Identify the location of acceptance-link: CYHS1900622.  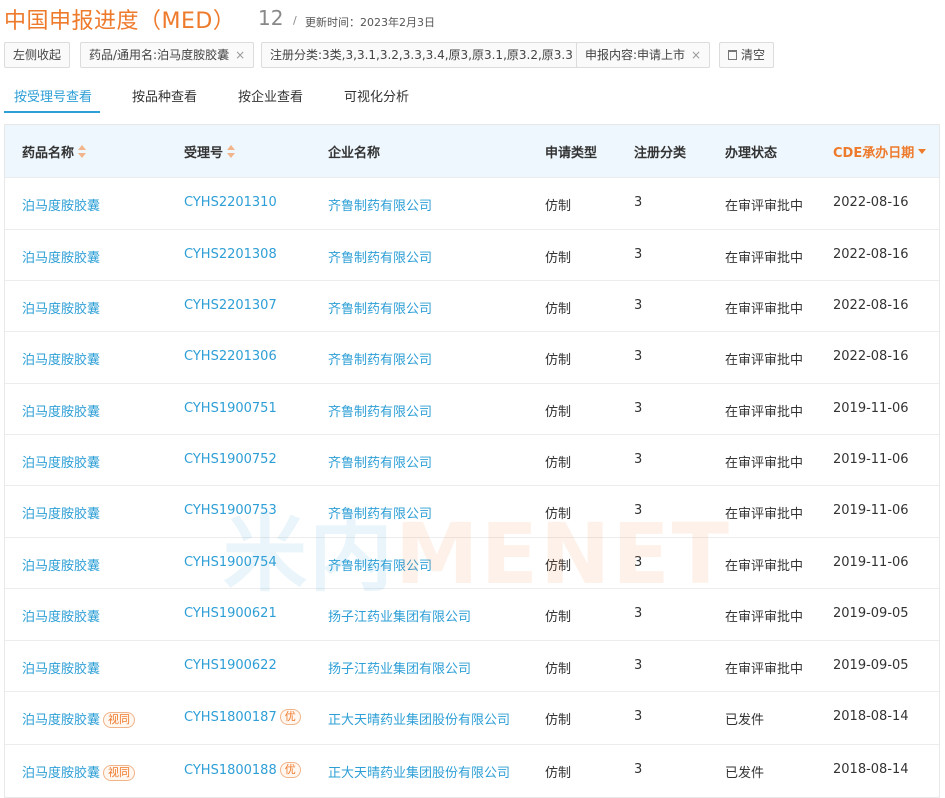
(230, 665).